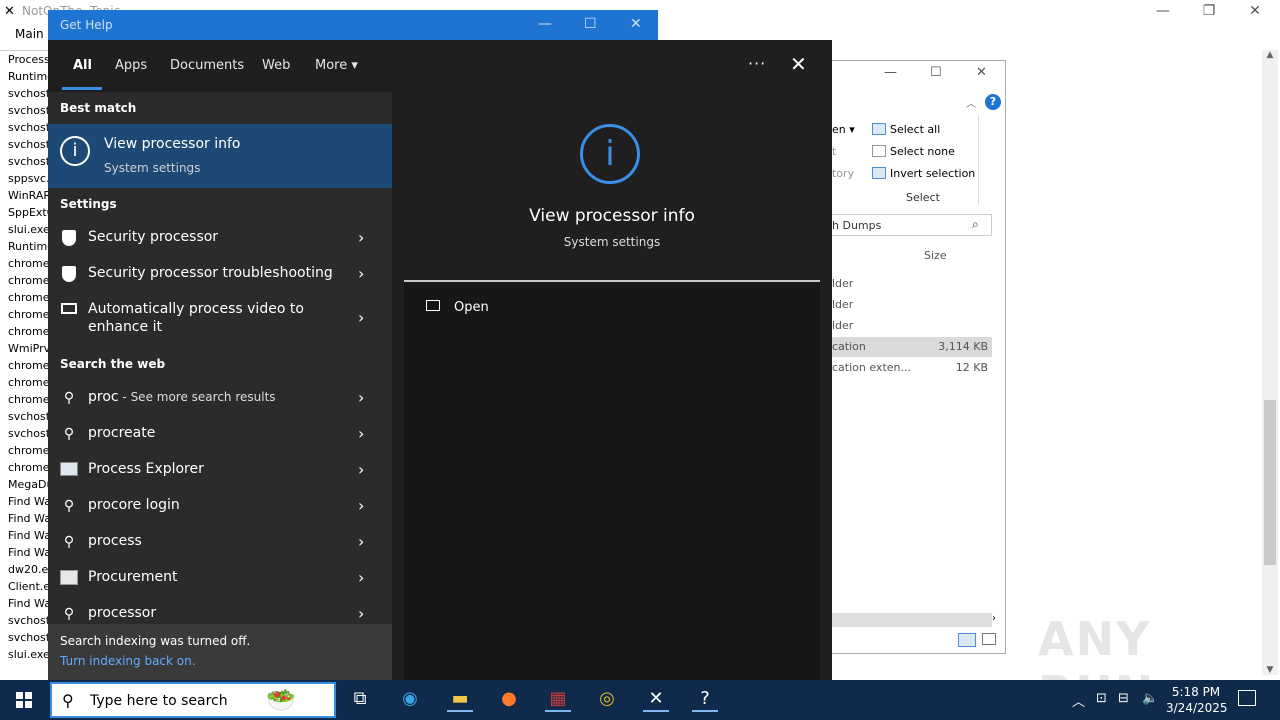  What do you see at coordinates (913, 151) in the screenshot?
I see `select-none-button: Select none` at bounding box center [913, 151].